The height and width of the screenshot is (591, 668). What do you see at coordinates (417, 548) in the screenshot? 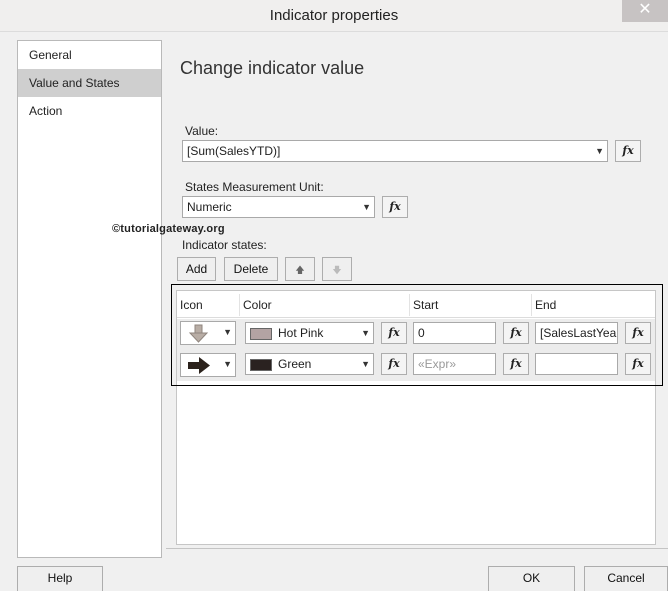
I see `footer-divider` at bounding box center [417, 548].